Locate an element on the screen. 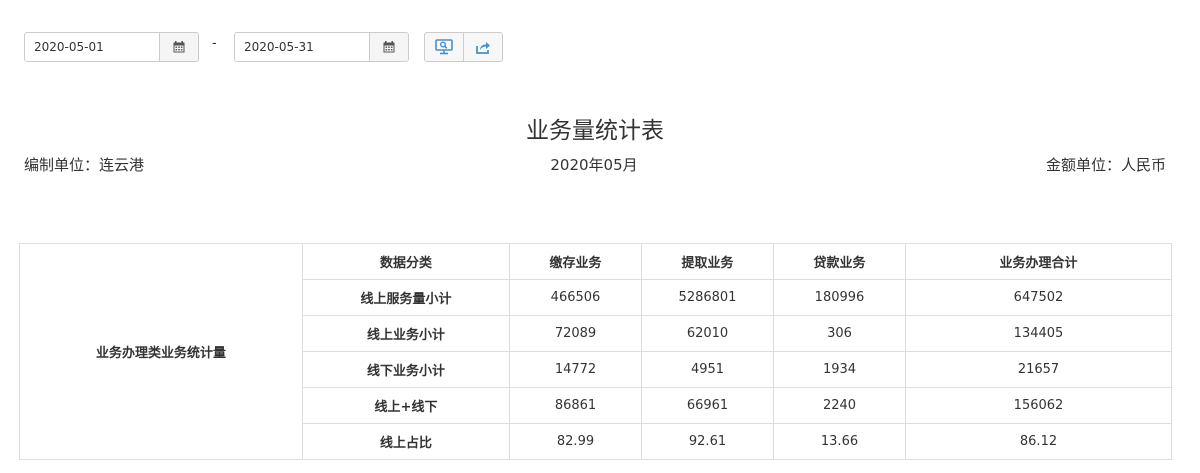  row-label: 线上业务小计 is located at coordinates (406, 333).